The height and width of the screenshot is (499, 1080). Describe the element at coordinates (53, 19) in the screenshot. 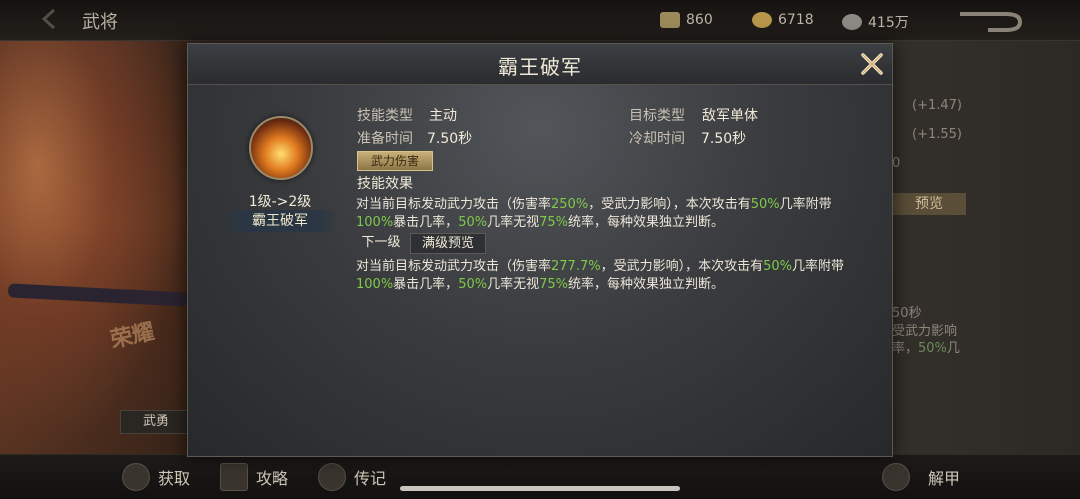

I see `back-icon` at that location.